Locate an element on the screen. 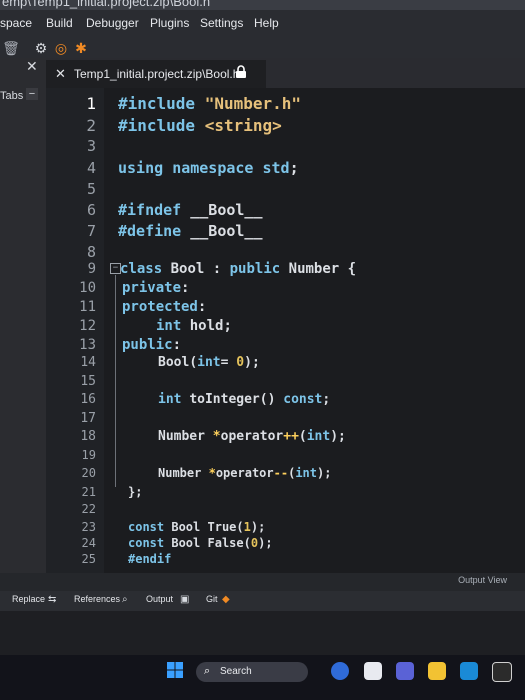 Image resolution: width=525 pixels, height=700 pixels. line-number: 12 is located at coordinates (87, 326).